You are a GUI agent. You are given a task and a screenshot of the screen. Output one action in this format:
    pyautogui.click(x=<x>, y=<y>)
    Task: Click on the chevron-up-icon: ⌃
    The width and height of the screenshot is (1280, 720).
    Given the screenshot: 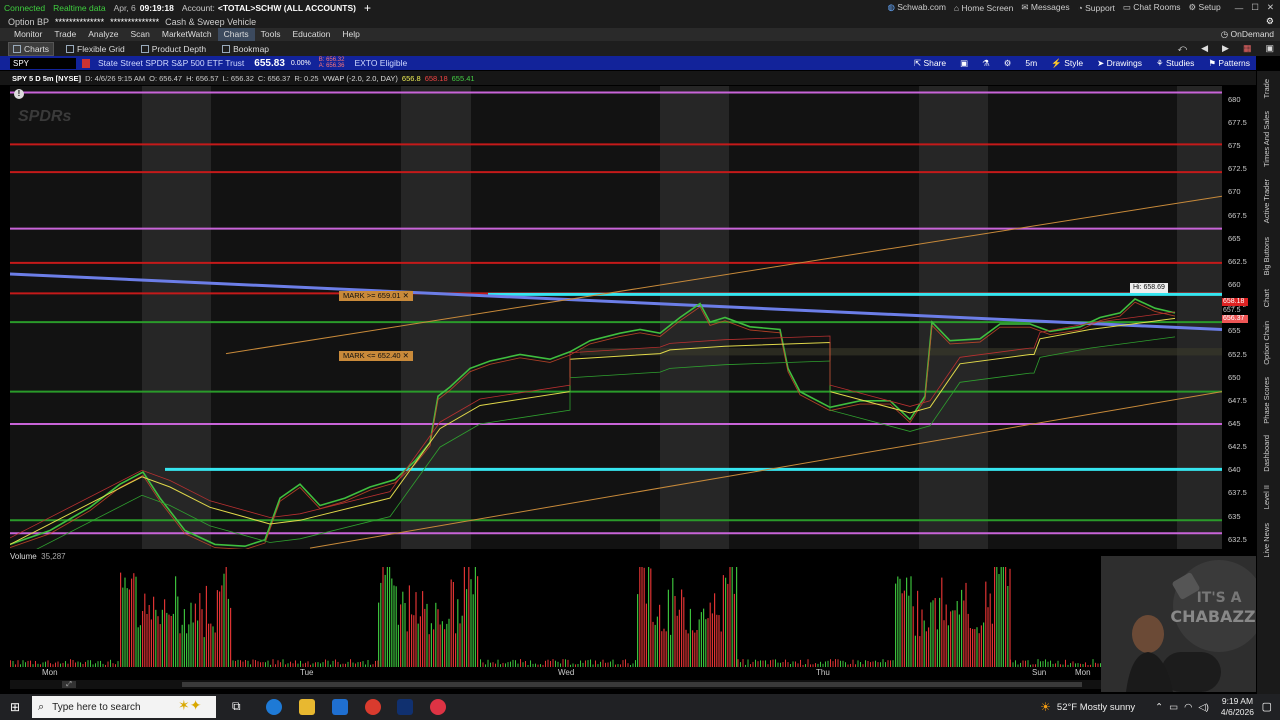 What is the action you would take?
    pyautogui.click(x=1159, y=707)
    